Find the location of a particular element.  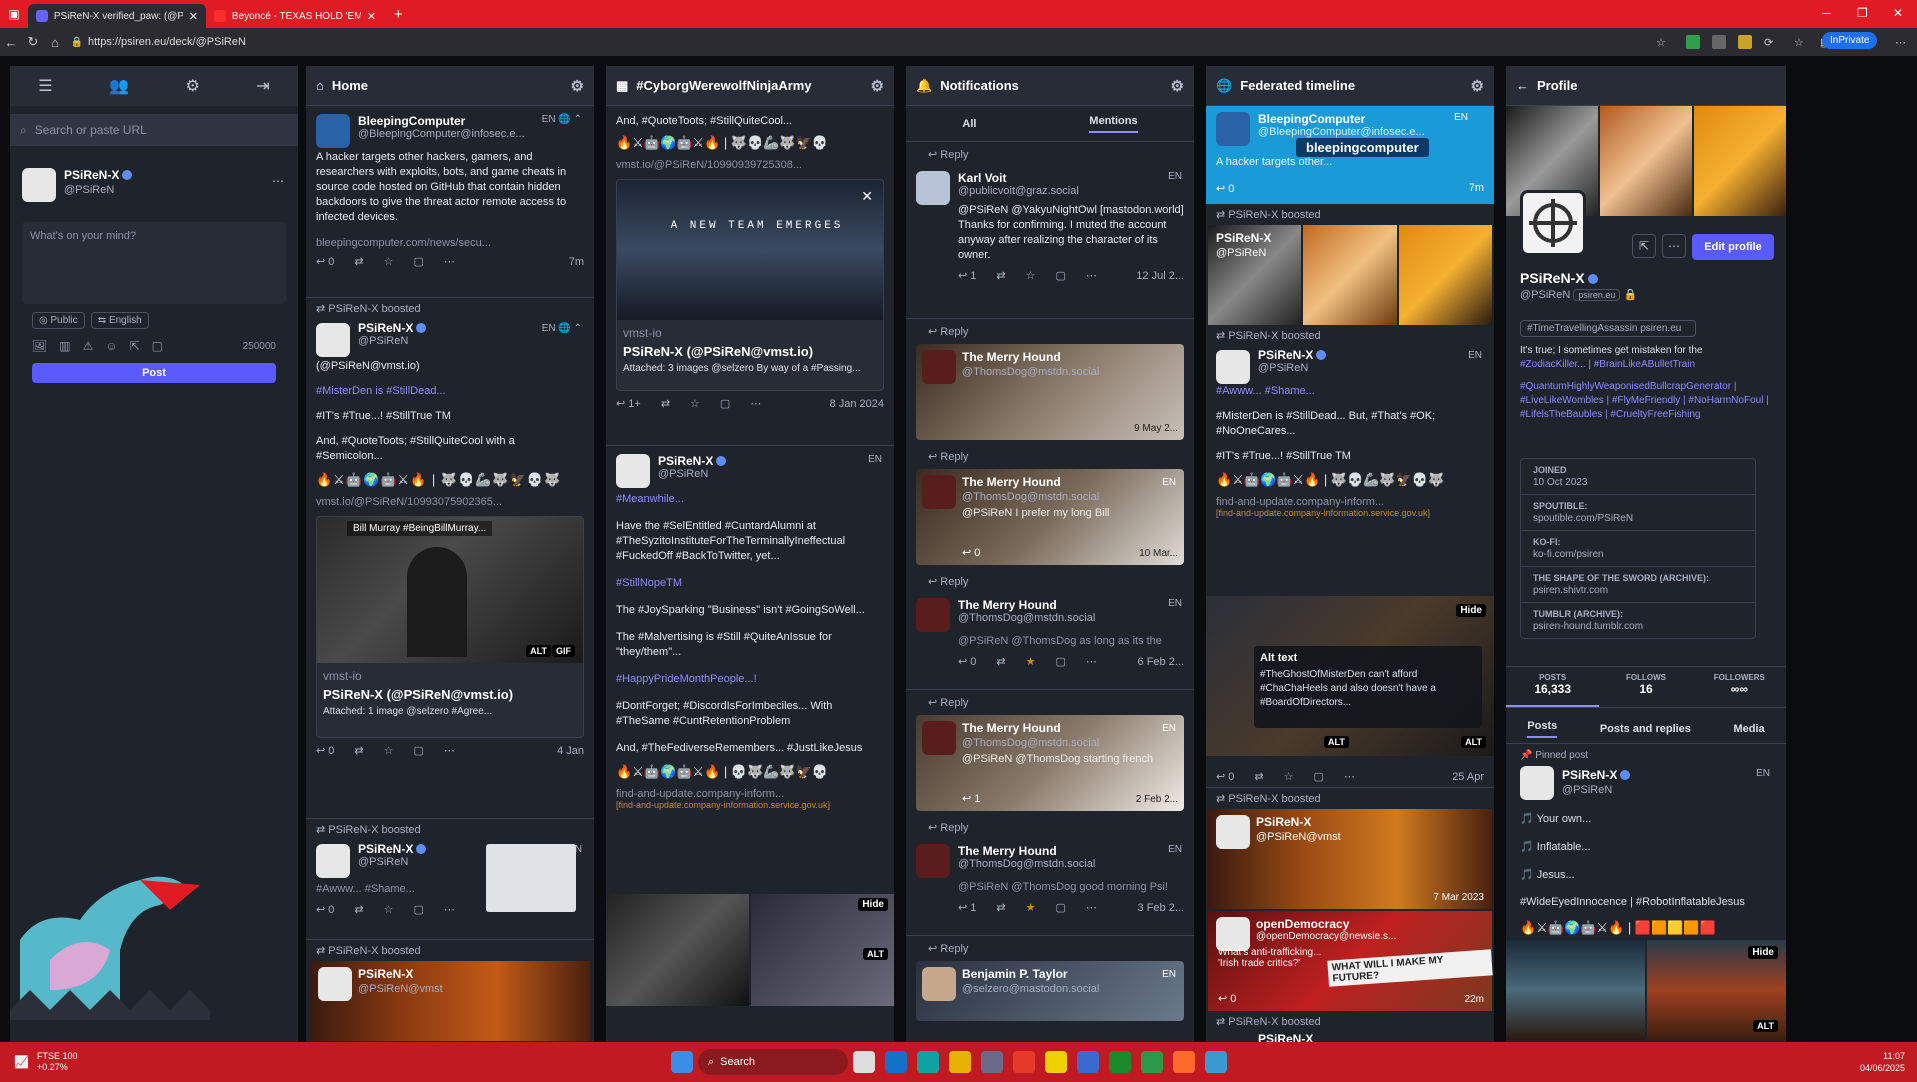

search-input: Search or paste URL is located at coordinates (91, 130).